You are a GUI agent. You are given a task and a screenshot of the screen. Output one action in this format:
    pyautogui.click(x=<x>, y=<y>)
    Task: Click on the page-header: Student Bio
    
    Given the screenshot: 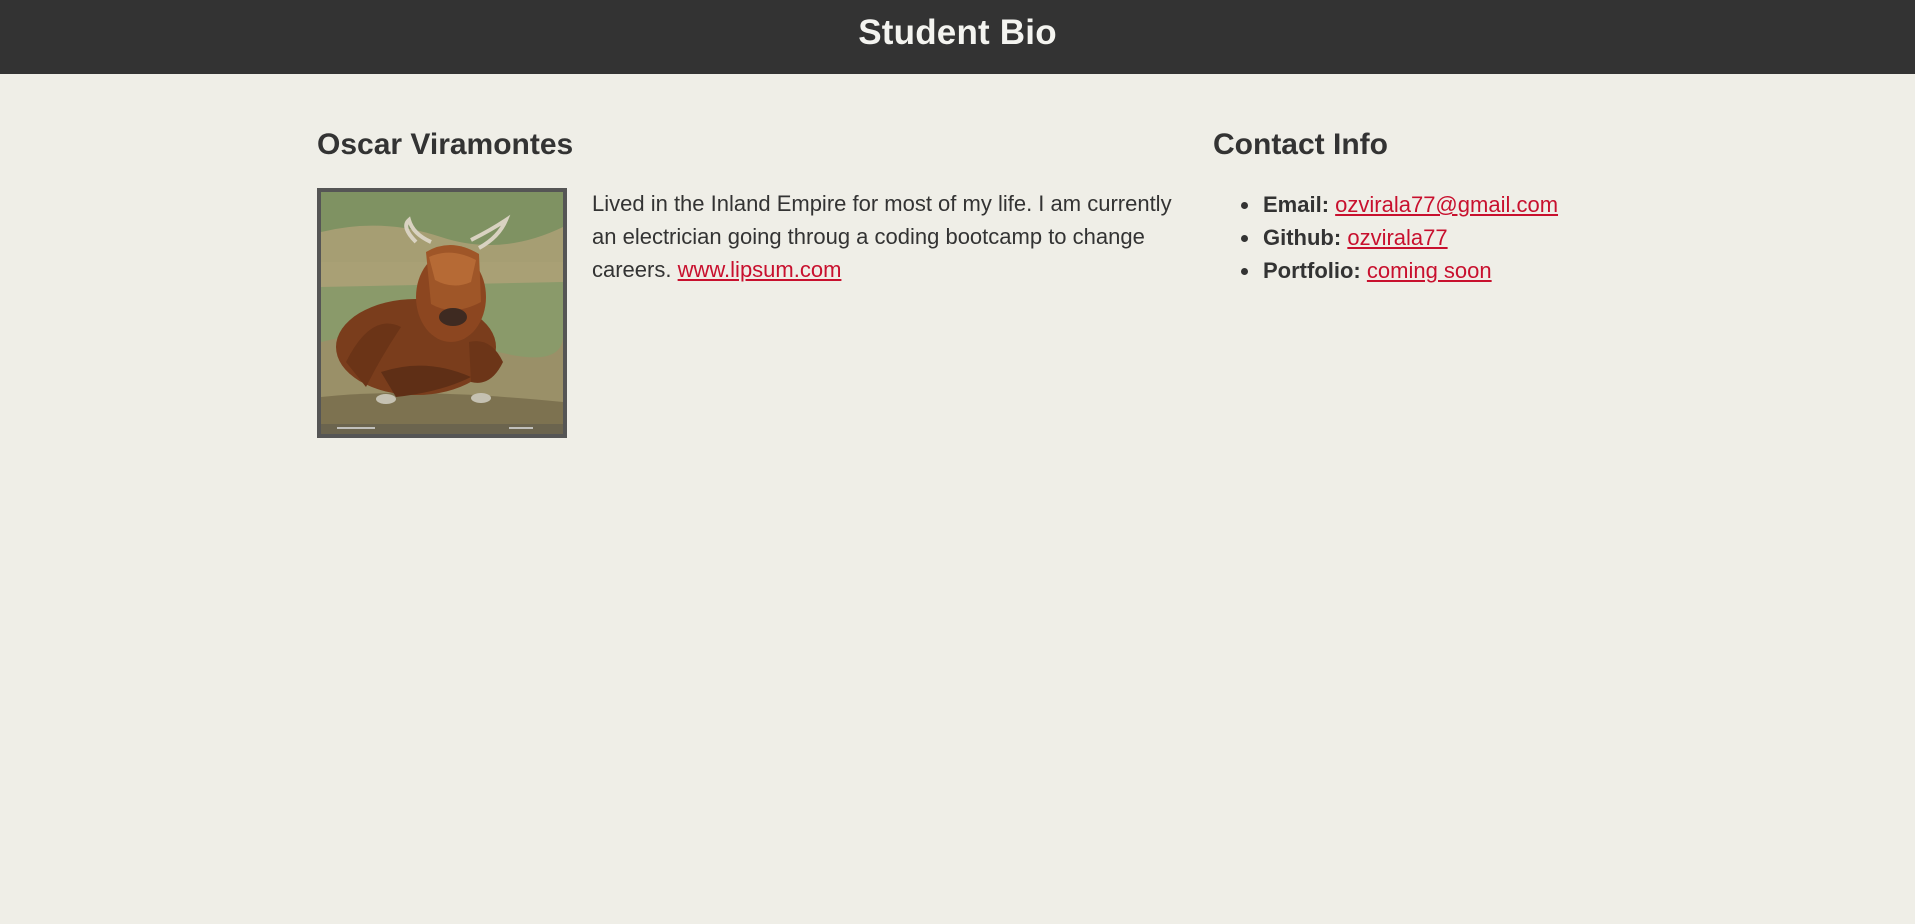 What is the action you would take?
    pyautogui.click(x=957, y=37)
    